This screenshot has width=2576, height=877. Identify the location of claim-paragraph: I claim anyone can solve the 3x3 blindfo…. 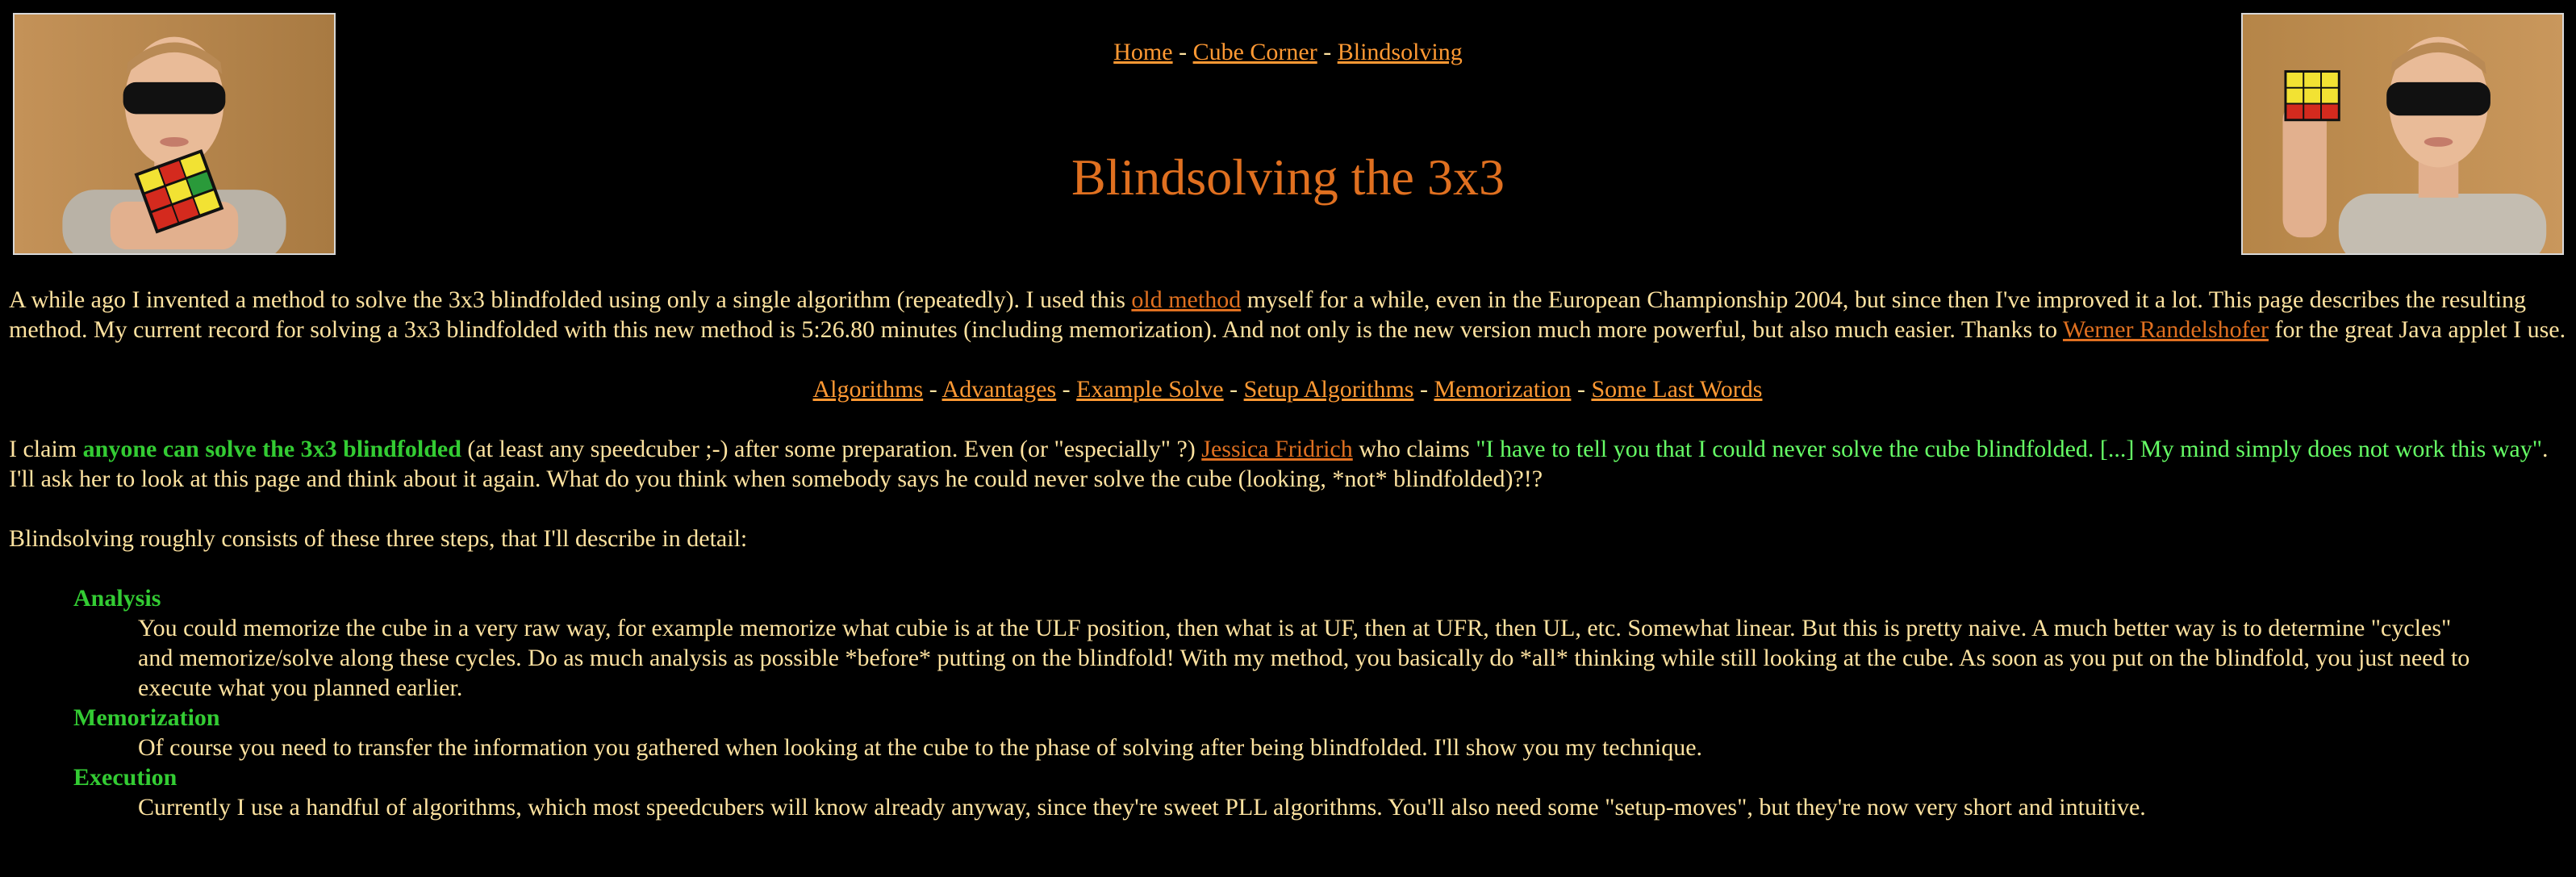
(1287, 464).